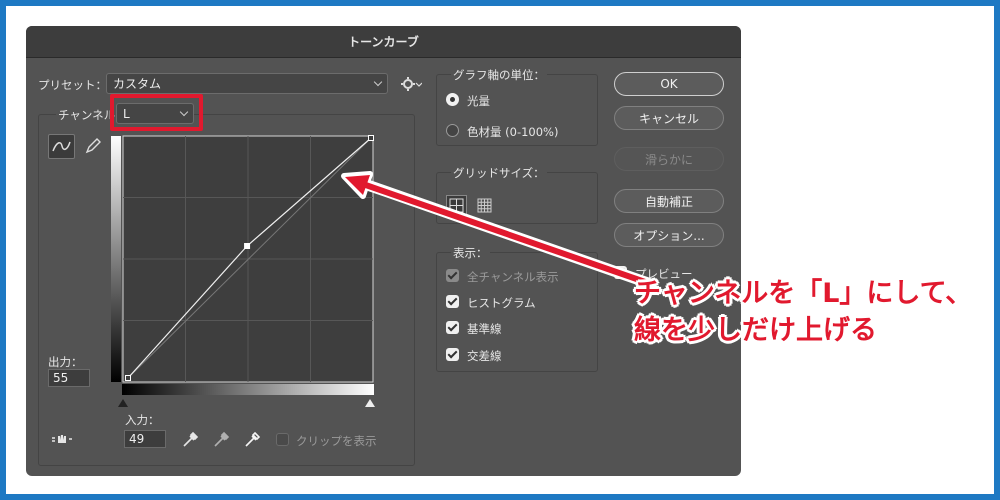 The height and width of the screenshot is (500, 1000). I want to click on radio-light, so click(452, 99).